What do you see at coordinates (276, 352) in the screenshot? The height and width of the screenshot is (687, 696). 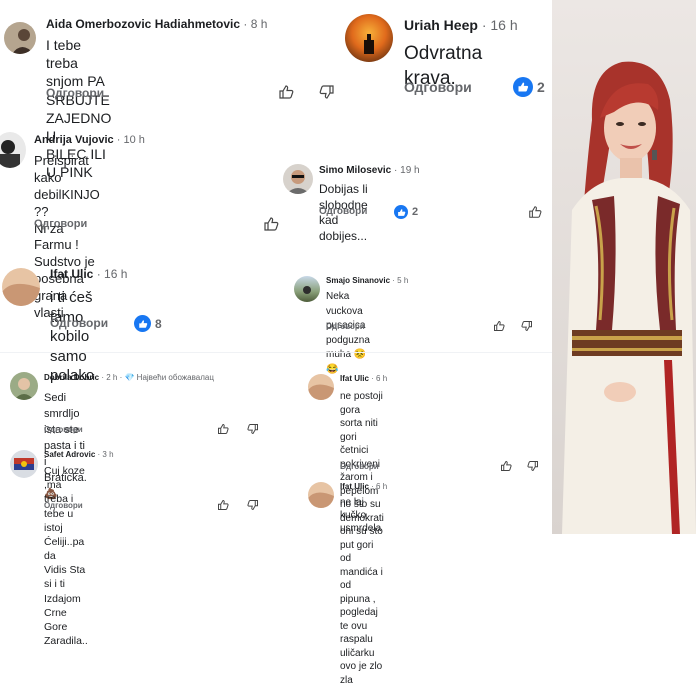 I see `section-divider` at bounding box center [276, 352].